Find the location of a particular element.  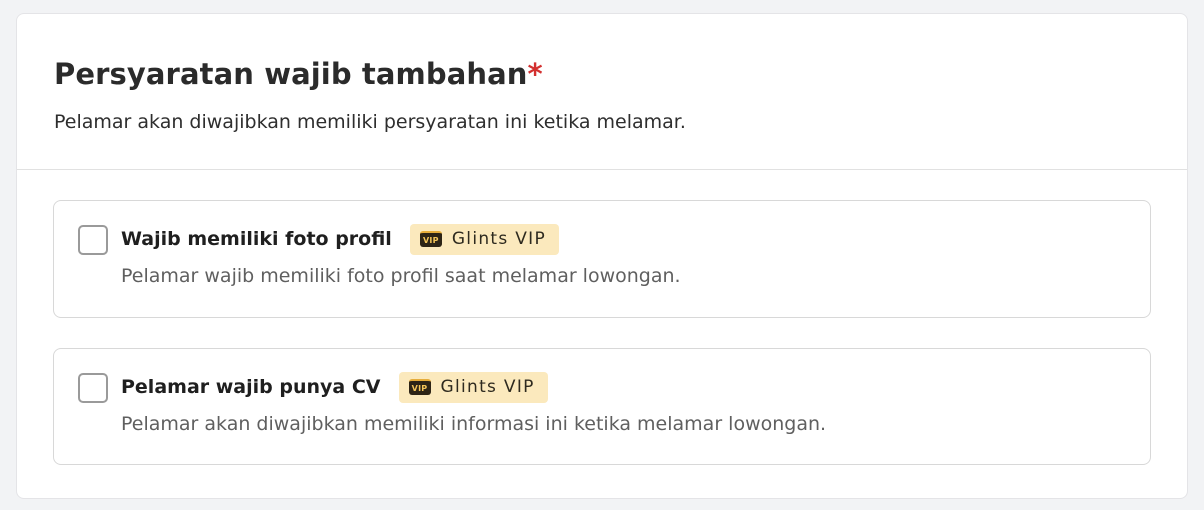

option-title-row: Pelamar wajib punya CV VIP Glints VIP is located at coordinates (334, 387).